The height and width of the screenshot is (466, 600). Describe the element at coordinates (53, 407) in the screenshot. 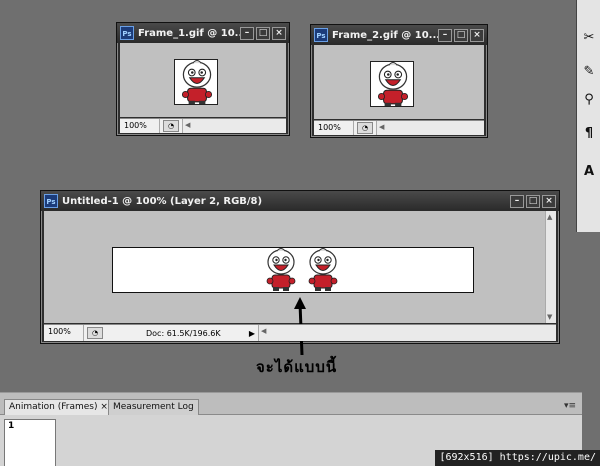

I see `tab-label: Animation (Frames)` at that location.